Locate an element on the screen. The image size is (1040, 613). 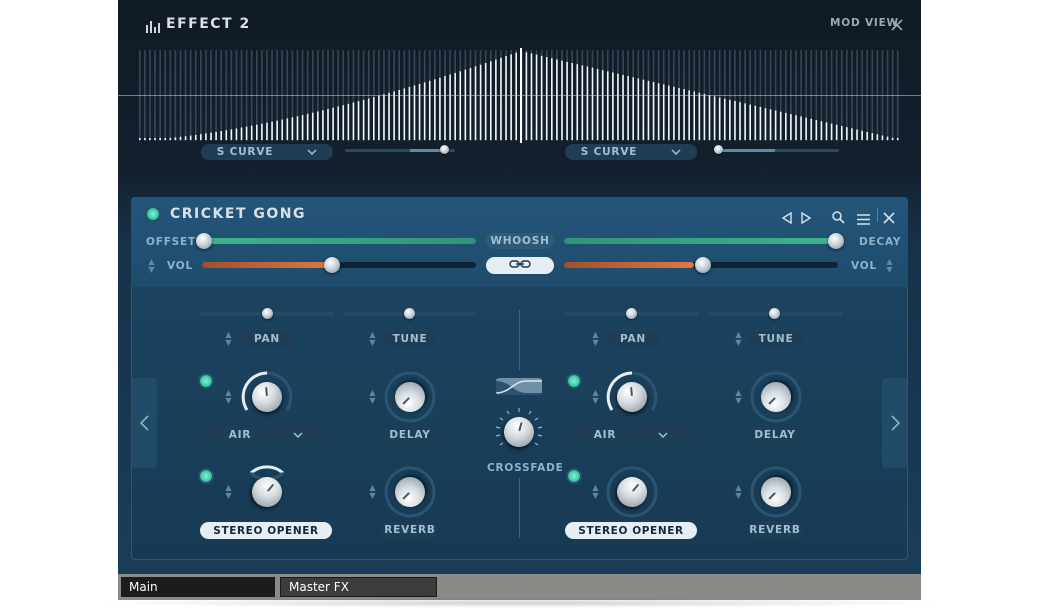
vol-left-stepper: ▲ ▼ is located at coordinates (151, 266).